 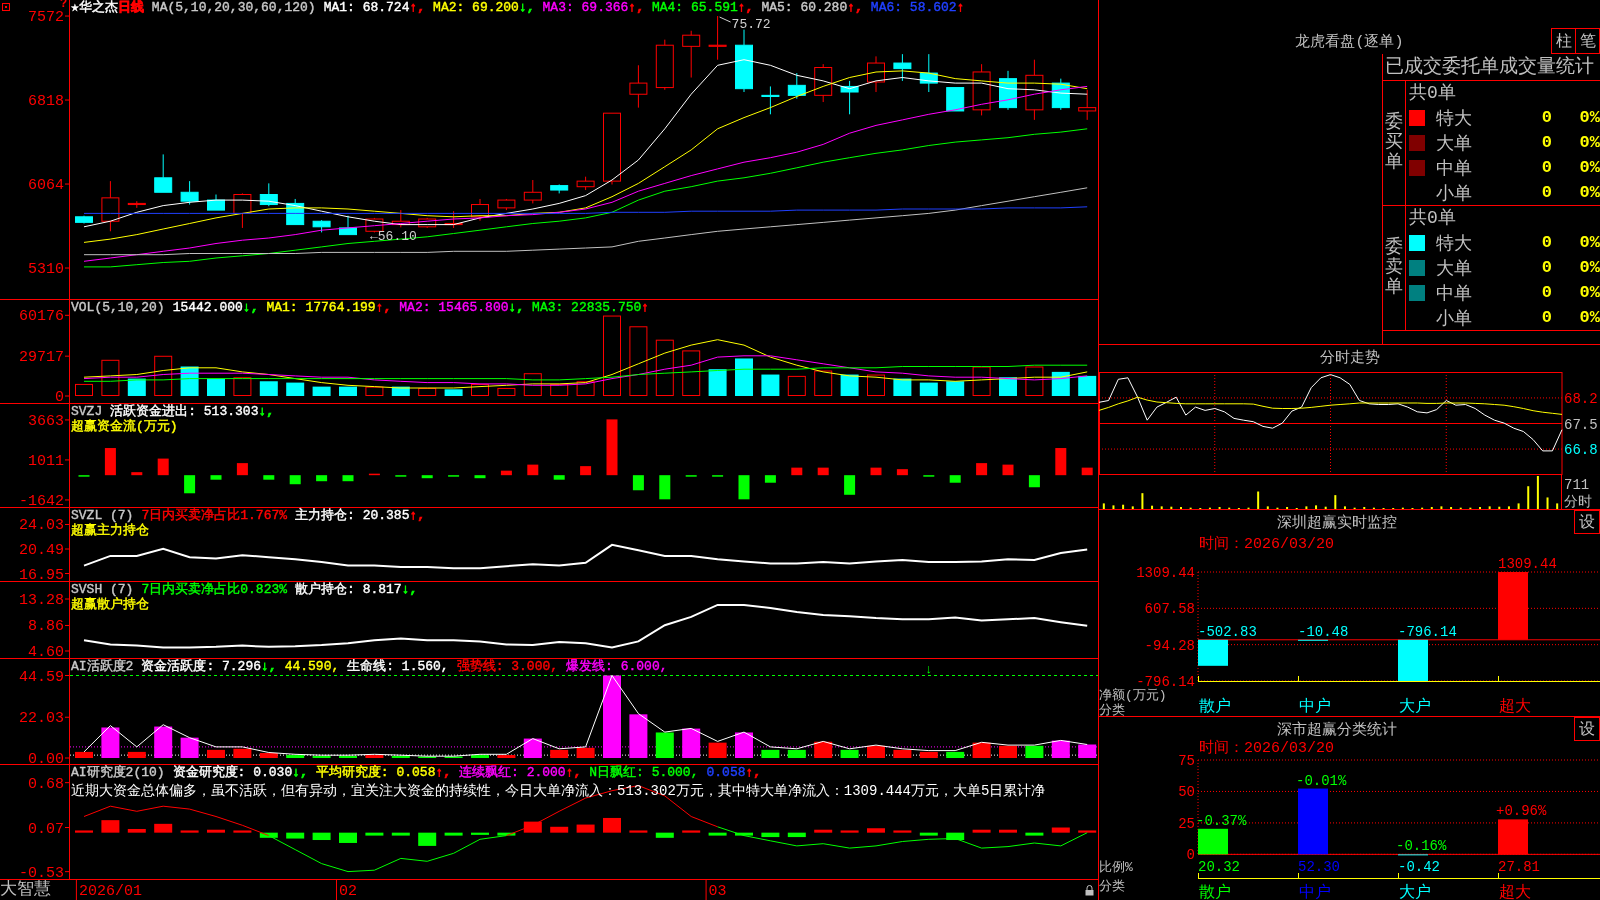 I want to click on value-label: 27.81, so click(x=1519, y=867).